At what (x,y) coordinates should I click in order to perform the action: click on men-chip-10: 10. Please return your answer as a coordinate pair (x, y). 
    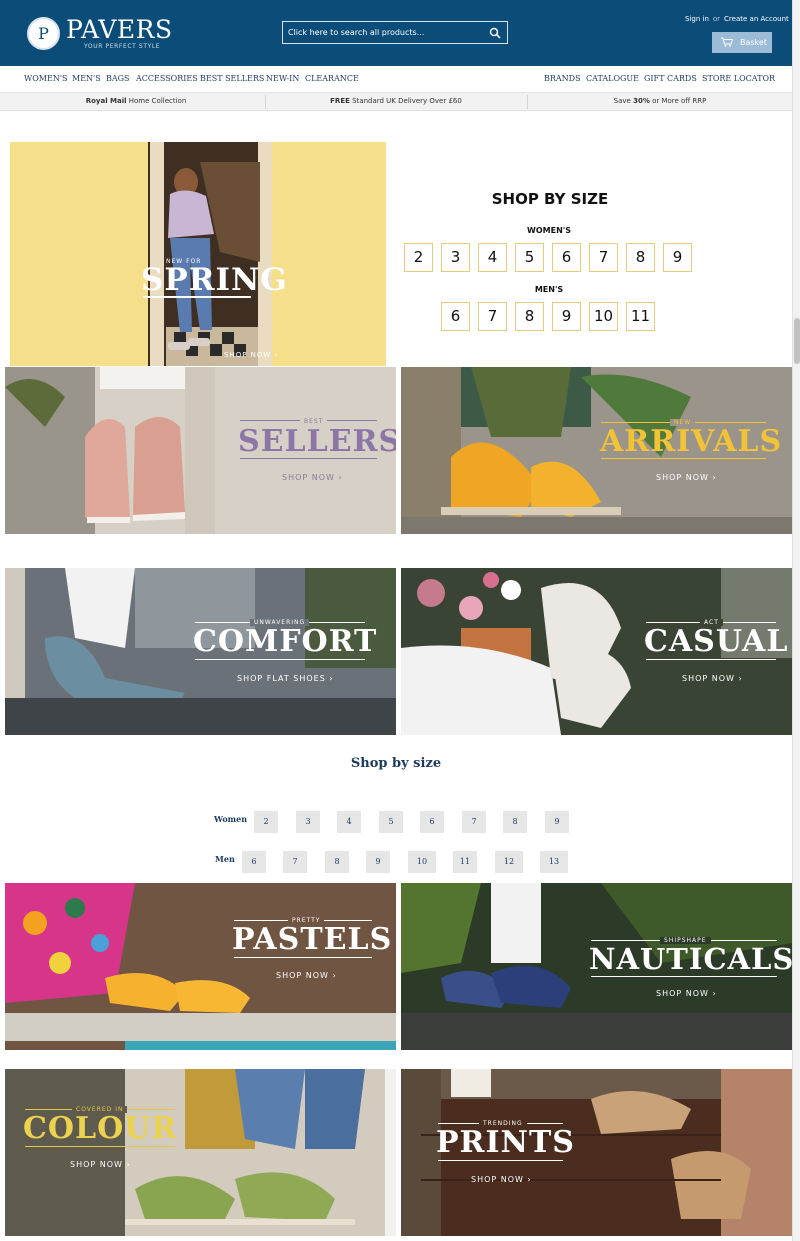
    Looking at the image, I should click on (422, 862).